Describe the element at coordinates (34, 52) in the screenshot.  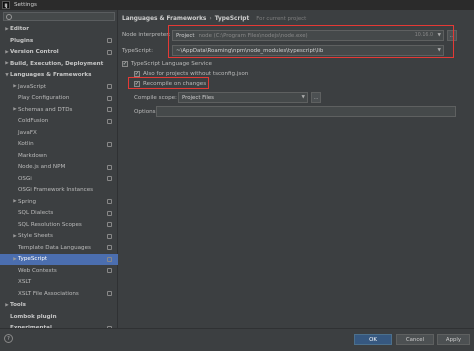
I see `sidebar-item-label: Version Control` at that location.